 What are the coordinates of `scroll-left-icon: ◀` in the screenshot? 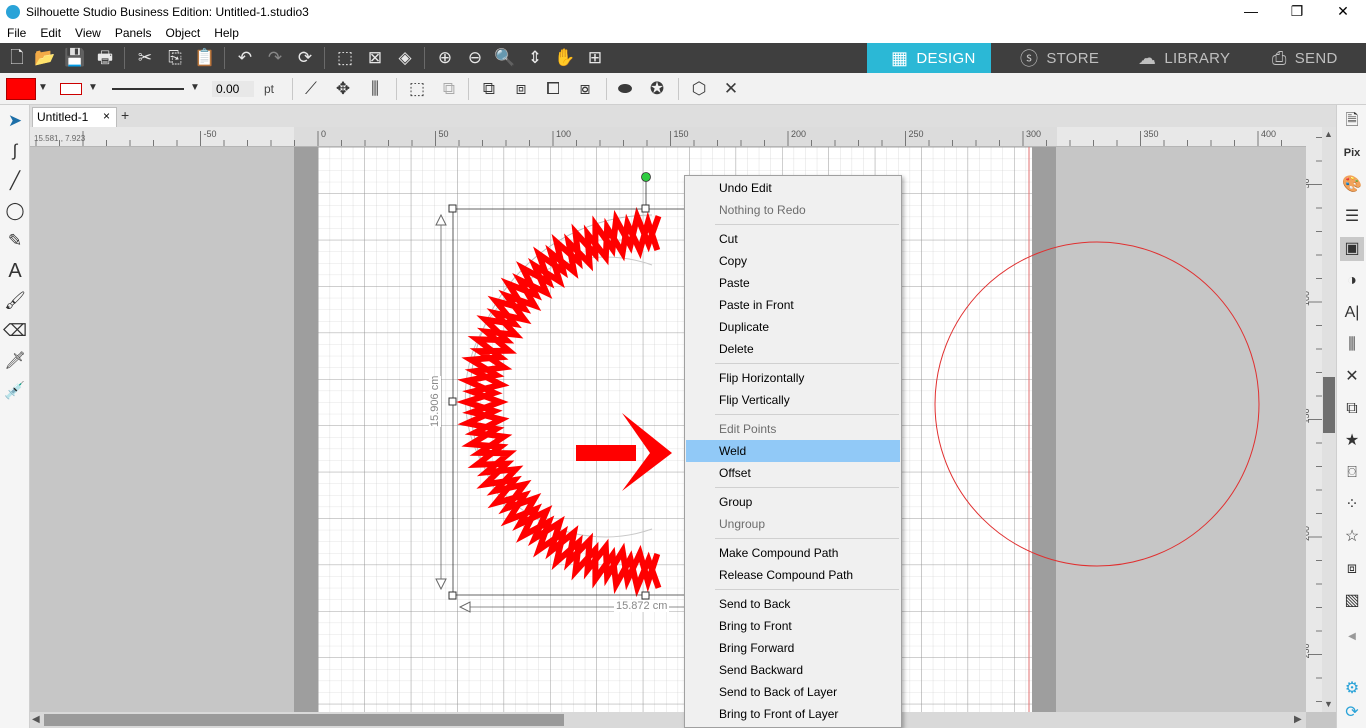 It's located at (36, 719).